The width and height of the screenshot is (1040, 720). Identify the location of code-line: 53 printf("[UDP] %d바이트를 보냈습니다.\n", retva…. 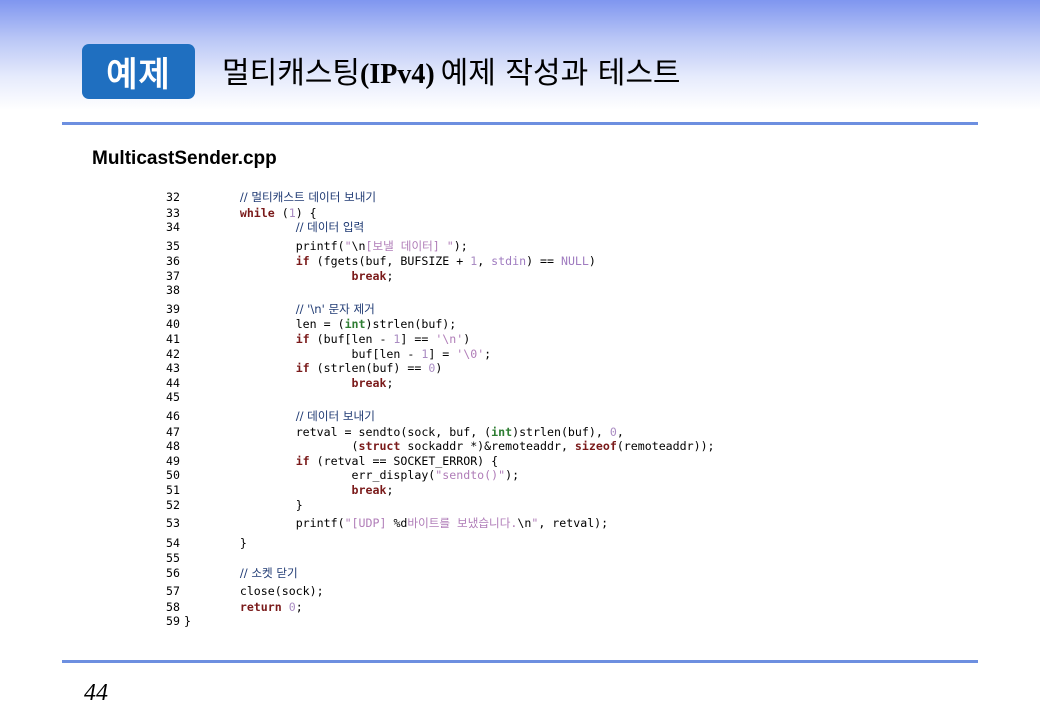
(476, 522).